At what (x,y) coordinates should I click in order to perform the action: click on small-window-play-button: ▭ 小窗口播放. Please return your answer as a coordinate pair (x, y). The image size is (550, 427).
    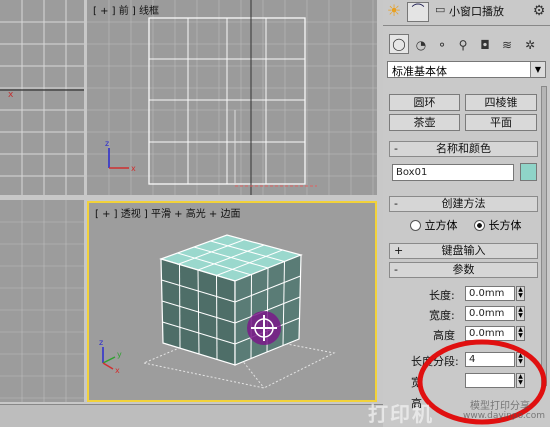
    Looking at the image, I should click on (485, 11).